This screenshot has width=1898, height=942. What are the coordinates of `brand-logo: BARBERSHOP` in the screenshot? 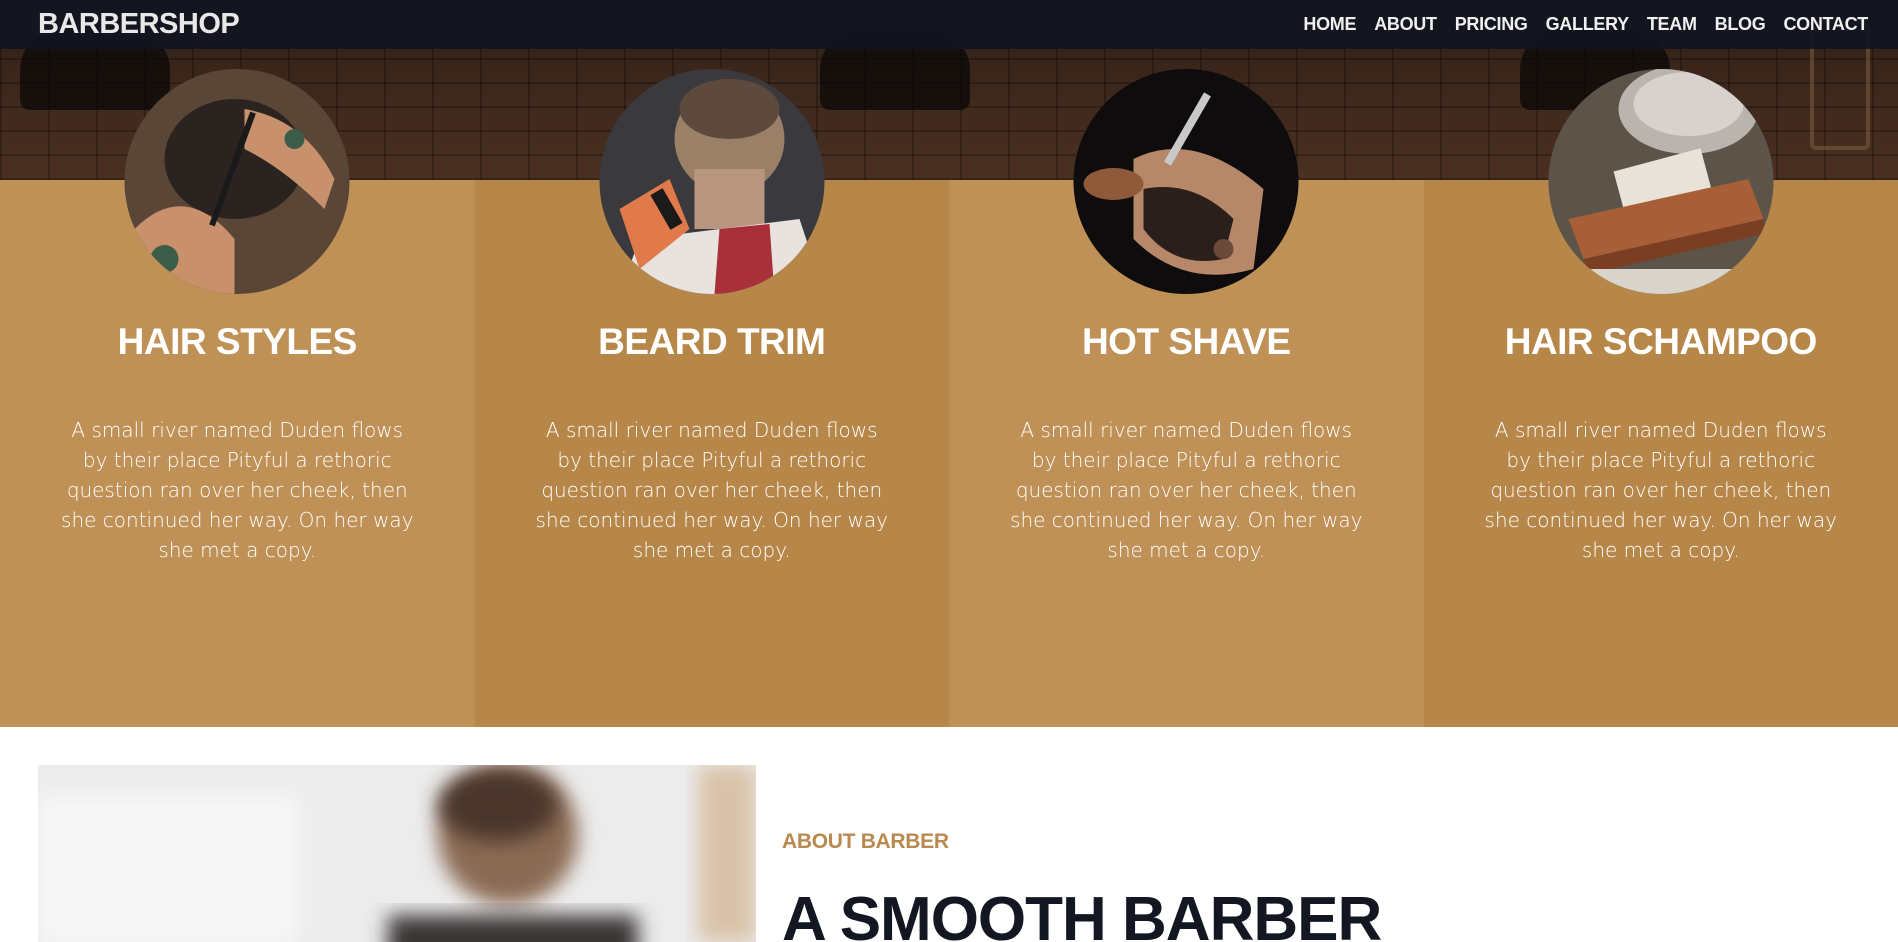 It's located at (139, 24).